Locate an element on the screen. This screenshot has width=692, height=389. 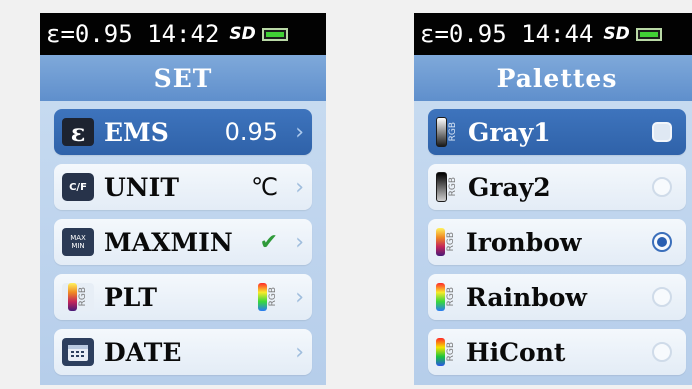
ironbow-palette-icon: RGB is located at coordinates (446, 242).